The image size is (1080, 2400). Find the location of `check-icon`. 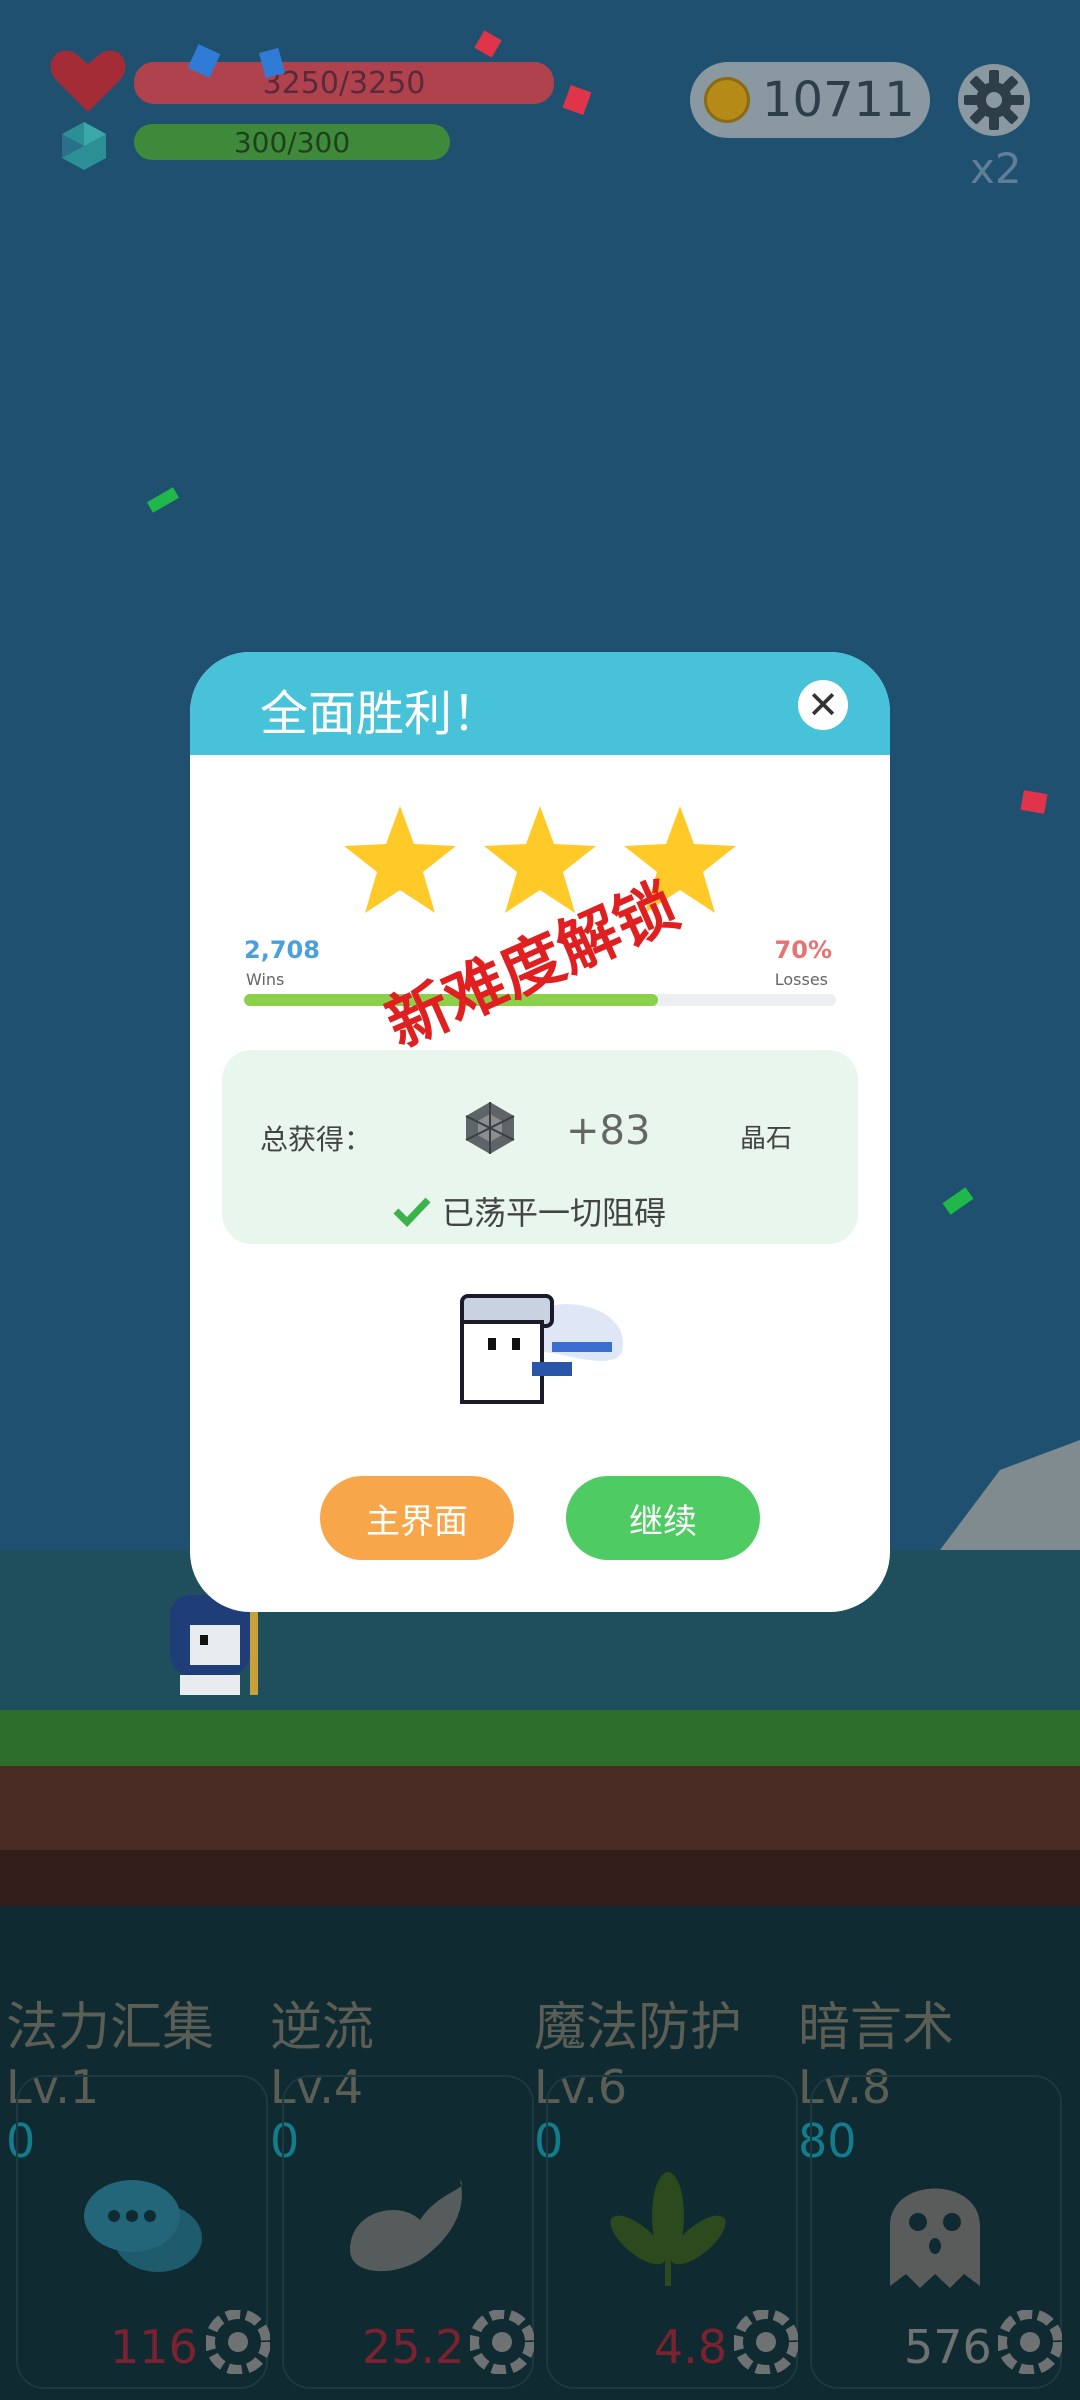

check-icon is located at coordinates (412, 1212).